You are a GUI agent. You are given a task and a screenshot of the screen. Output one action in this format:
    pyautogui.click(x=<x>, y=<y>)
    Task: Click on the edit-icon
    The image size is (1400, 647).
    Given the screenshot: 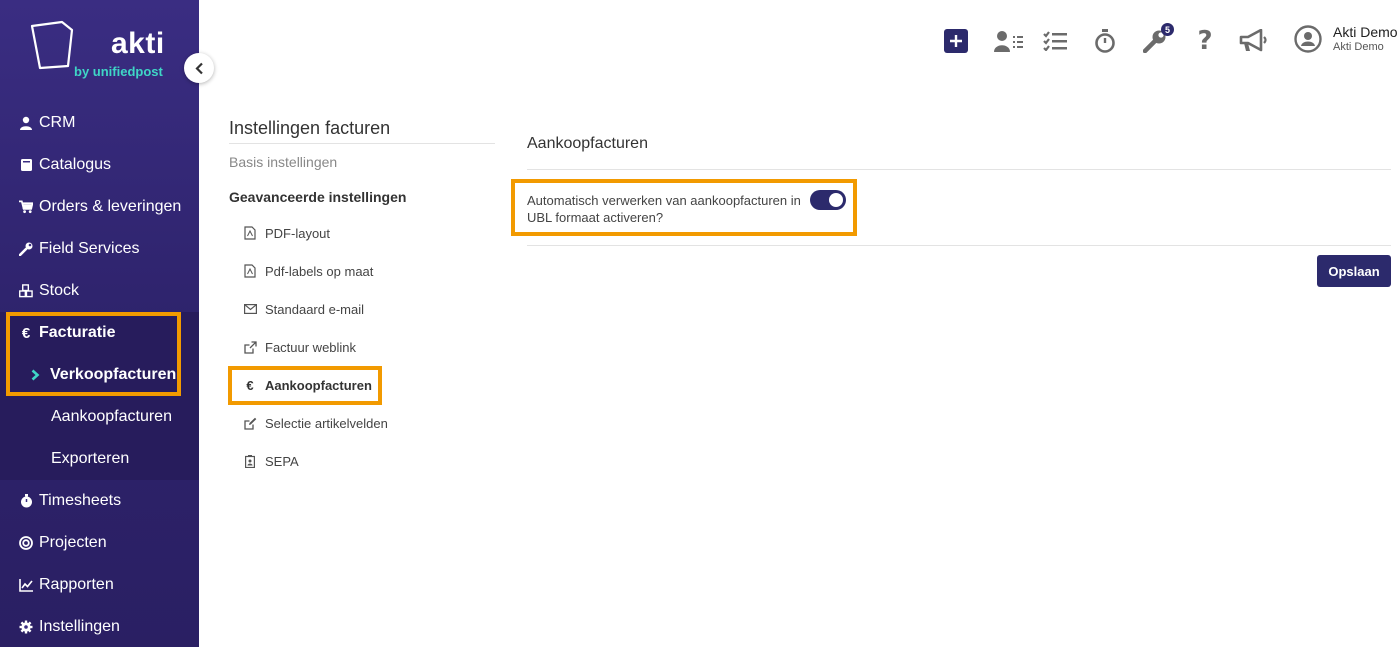 What is the action you would take?
    pyautogui.click(x=250, y=423)
    